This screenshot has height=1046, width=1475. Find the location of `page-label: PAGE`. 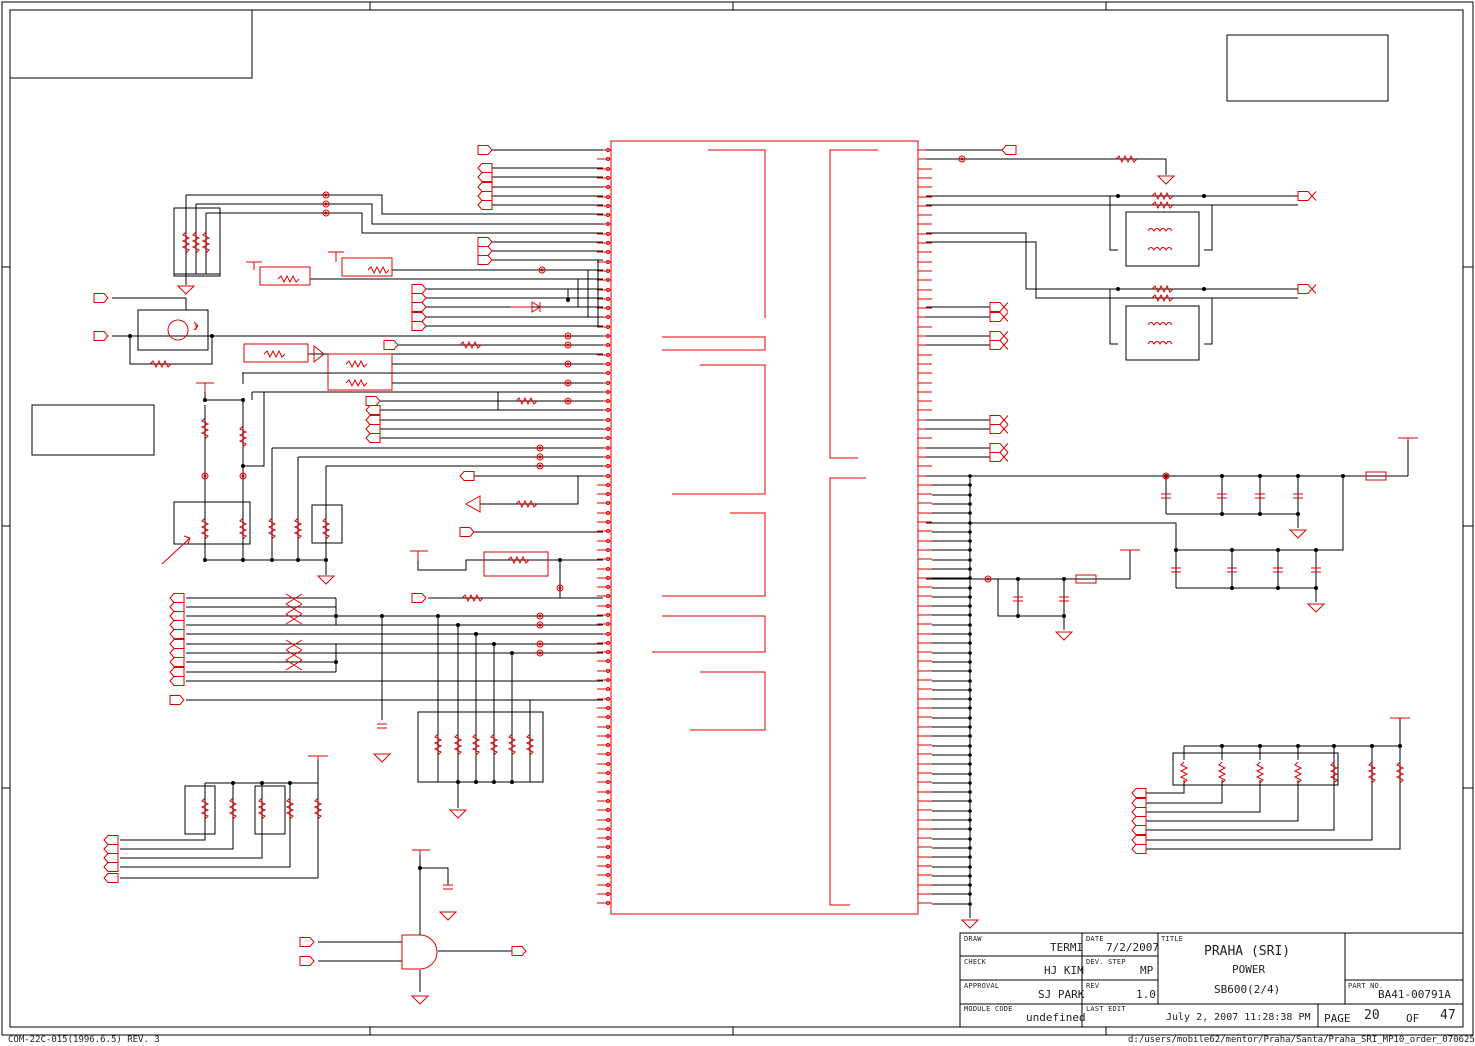

page-label: PAGE is located at coordinates (1337, 1018).